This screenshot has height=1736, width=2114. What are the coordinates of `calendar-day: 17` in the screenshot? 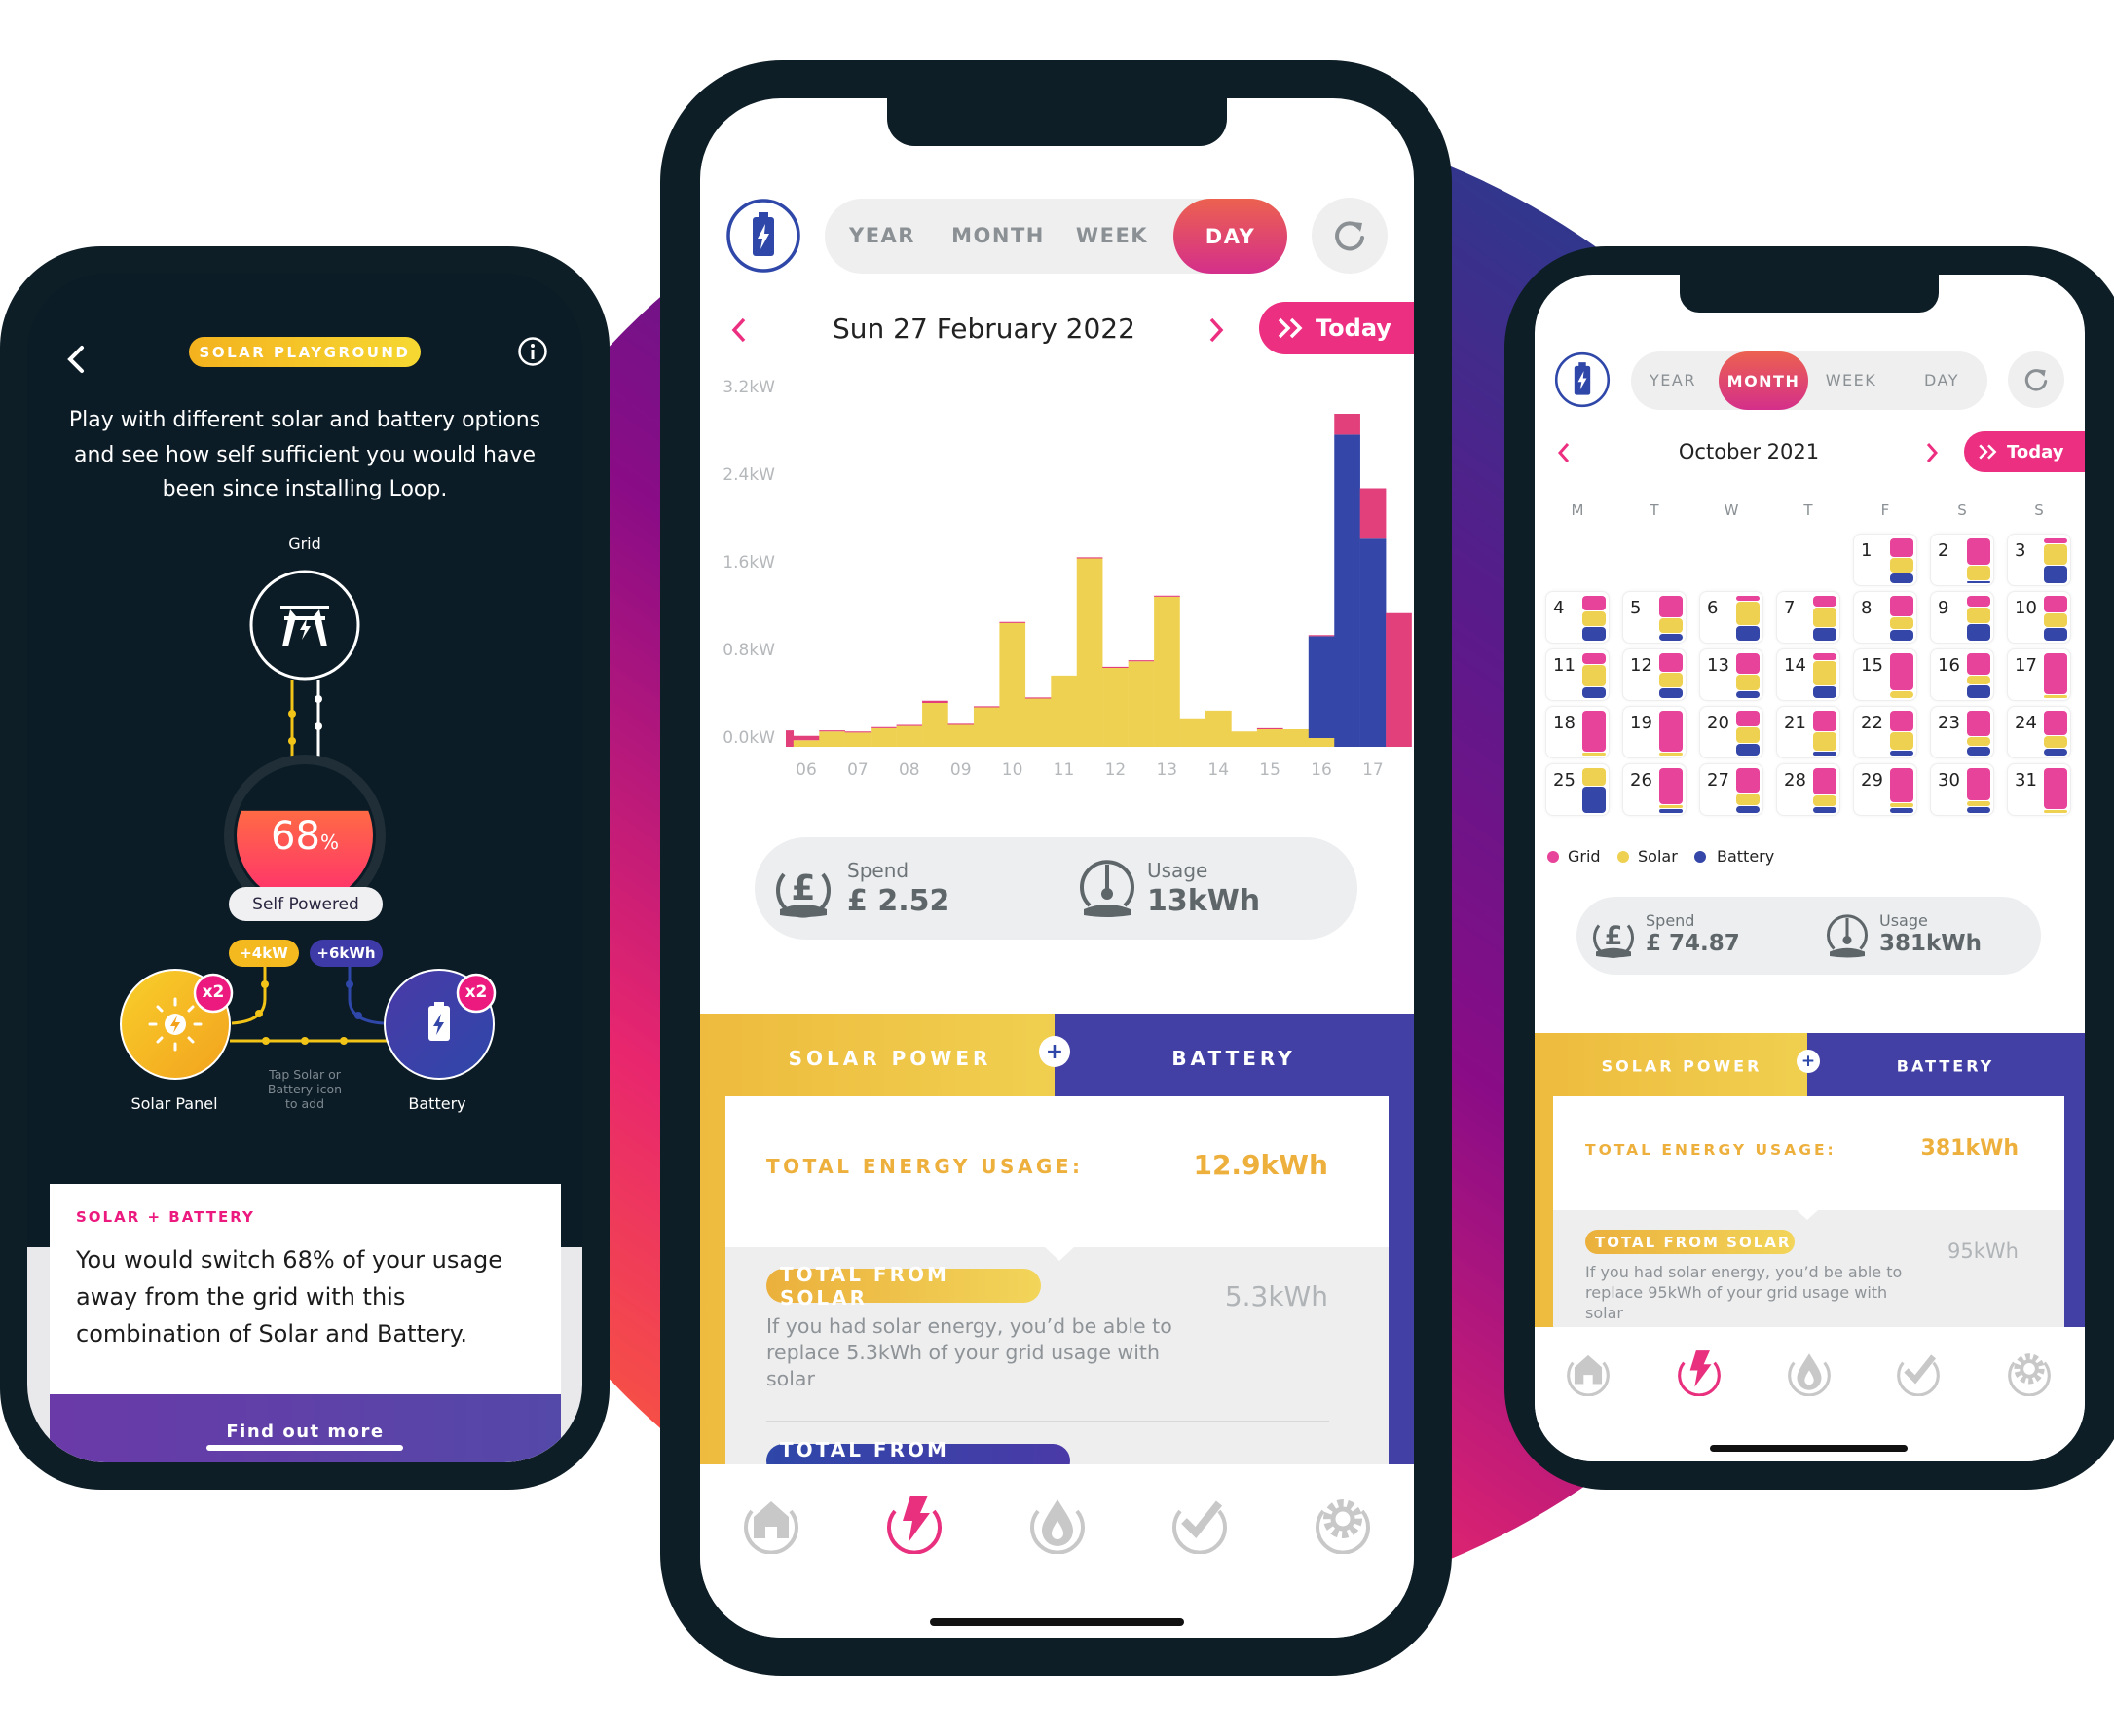 It's located at (2039, 674).